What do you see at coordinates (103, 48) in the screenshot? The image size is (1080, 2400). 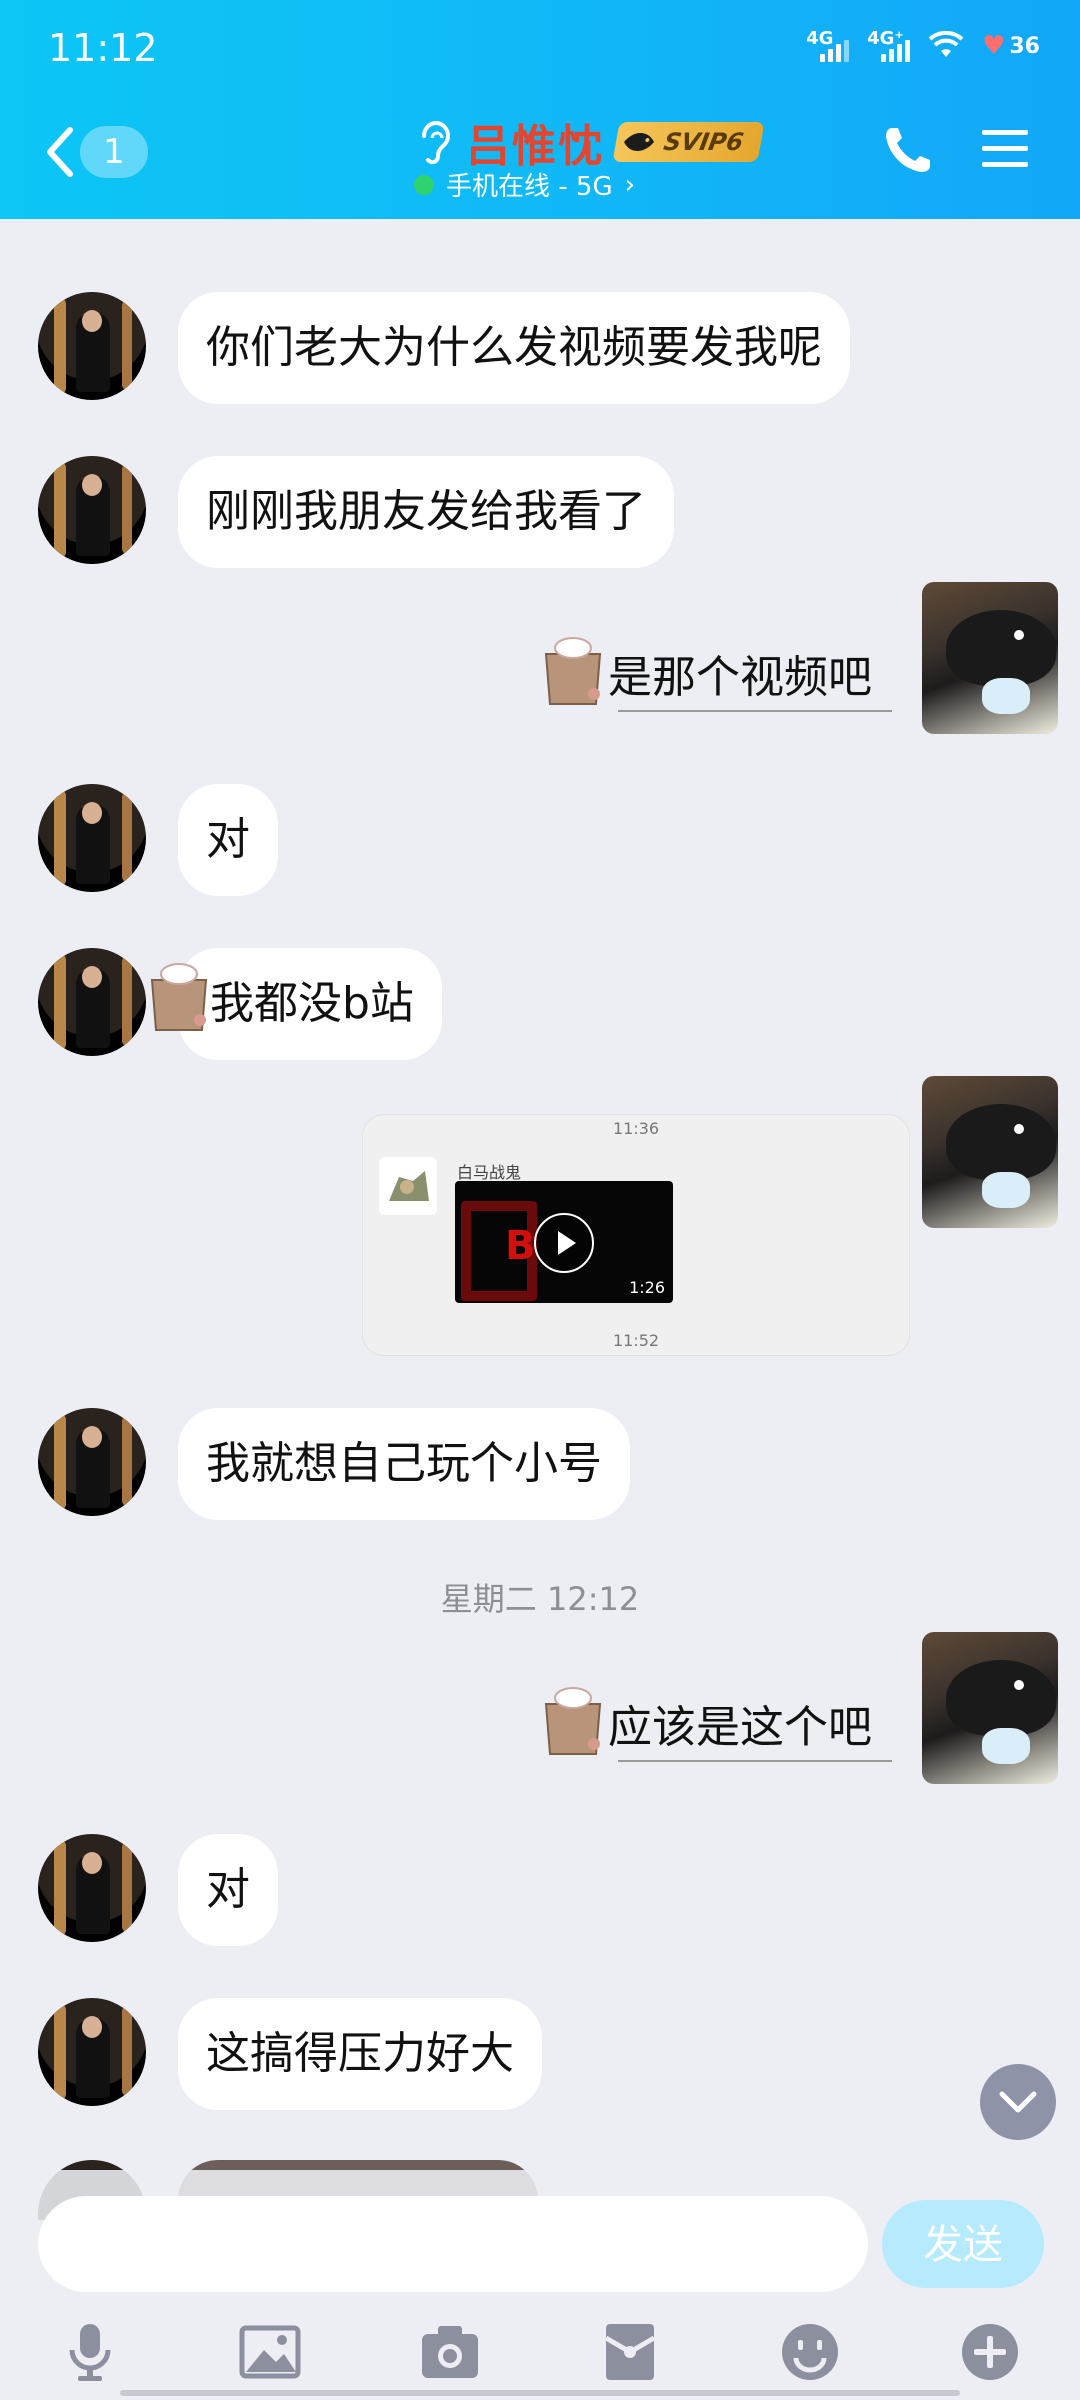 I see `status-time: 11:12` at bounding box center [103, 48].